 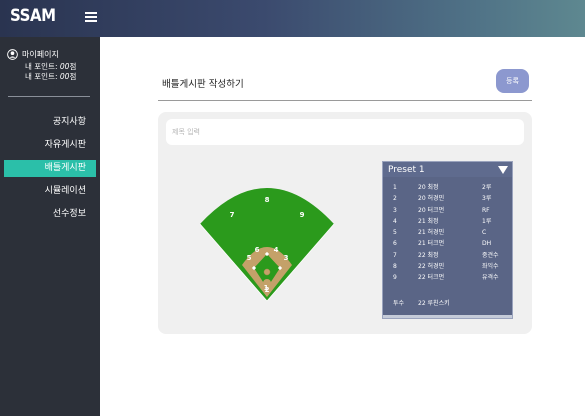 What do you see at coordinates (276, 250) in the screenshot?
I see `position-number: 4` at bounding box center [276, 250].